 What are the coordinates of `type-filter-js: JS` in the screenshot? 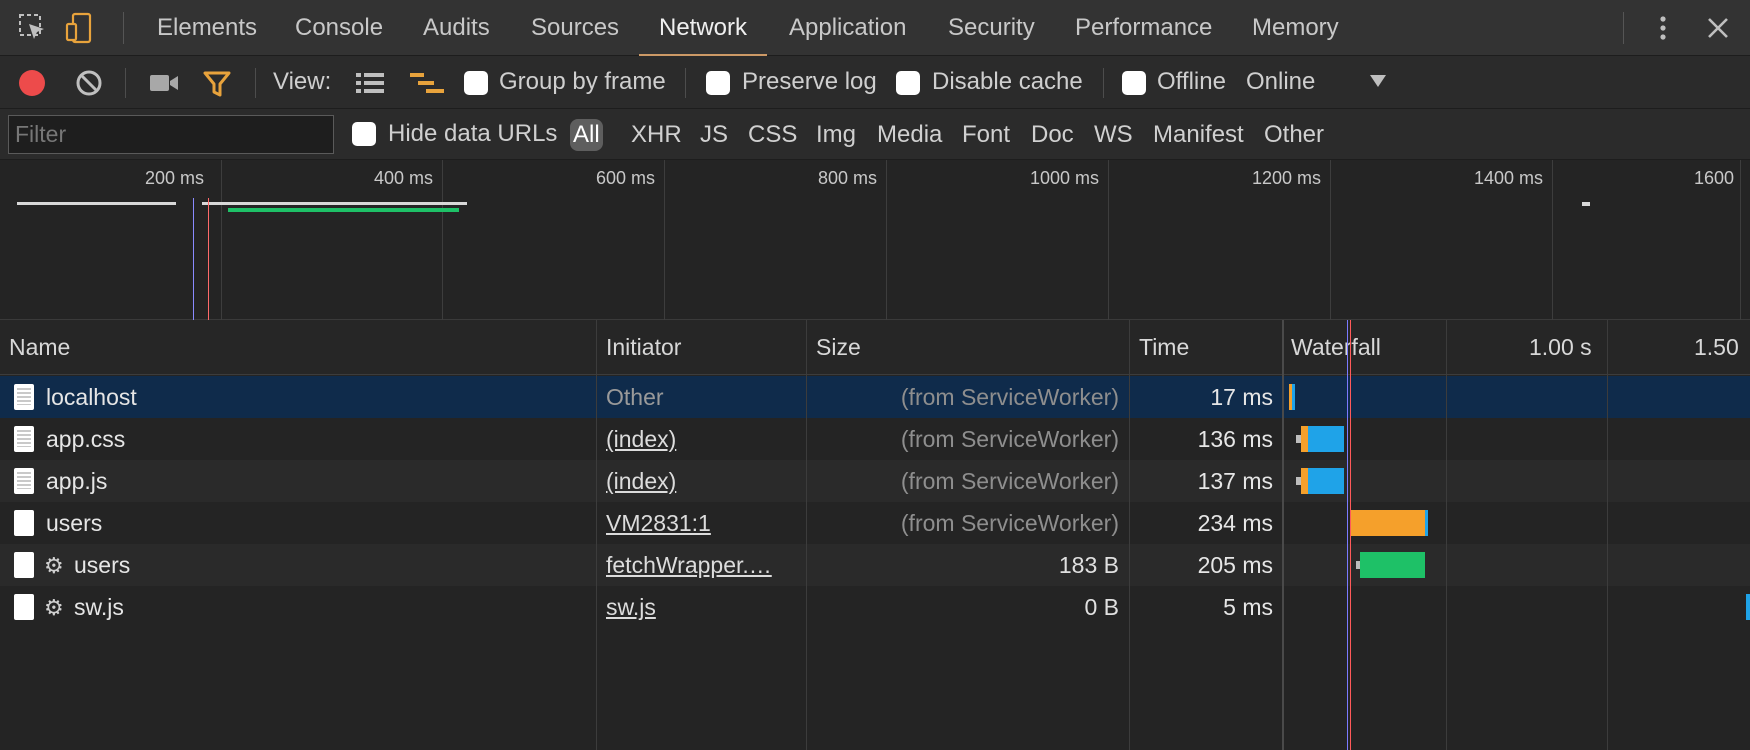 It's located at (714, 135).